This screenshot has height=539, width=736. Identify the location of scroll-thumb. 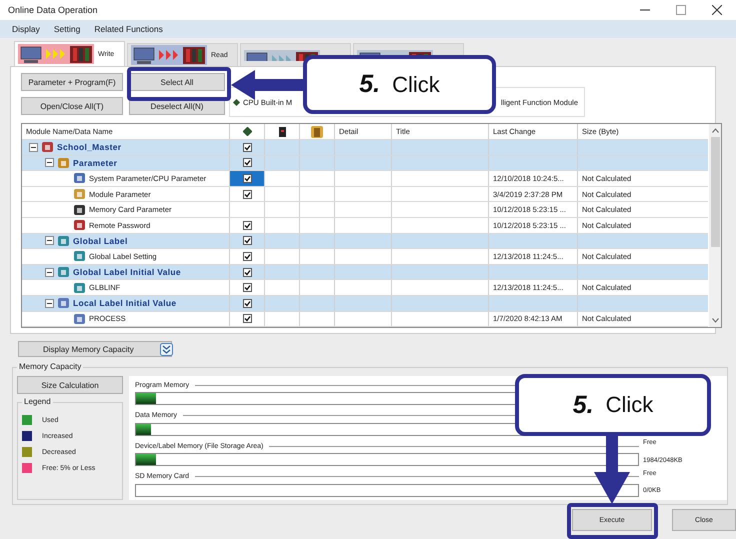
(715, 192).